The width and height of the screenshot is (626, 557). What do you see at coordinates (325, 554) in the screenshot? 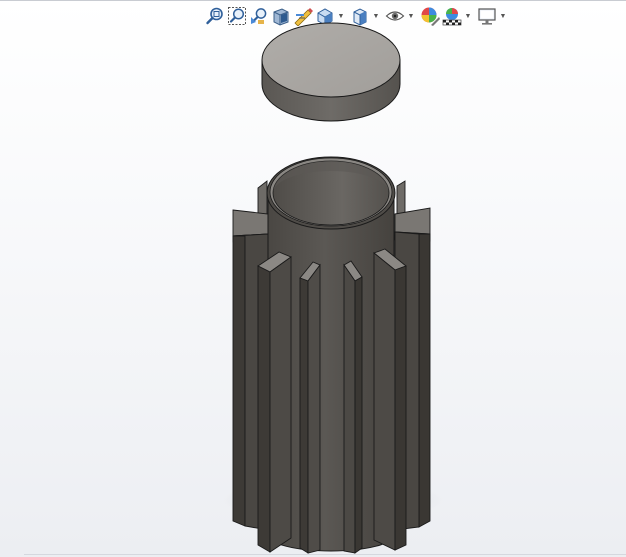
I see `viewport-bottom-border` at bounding box center [325, 554].